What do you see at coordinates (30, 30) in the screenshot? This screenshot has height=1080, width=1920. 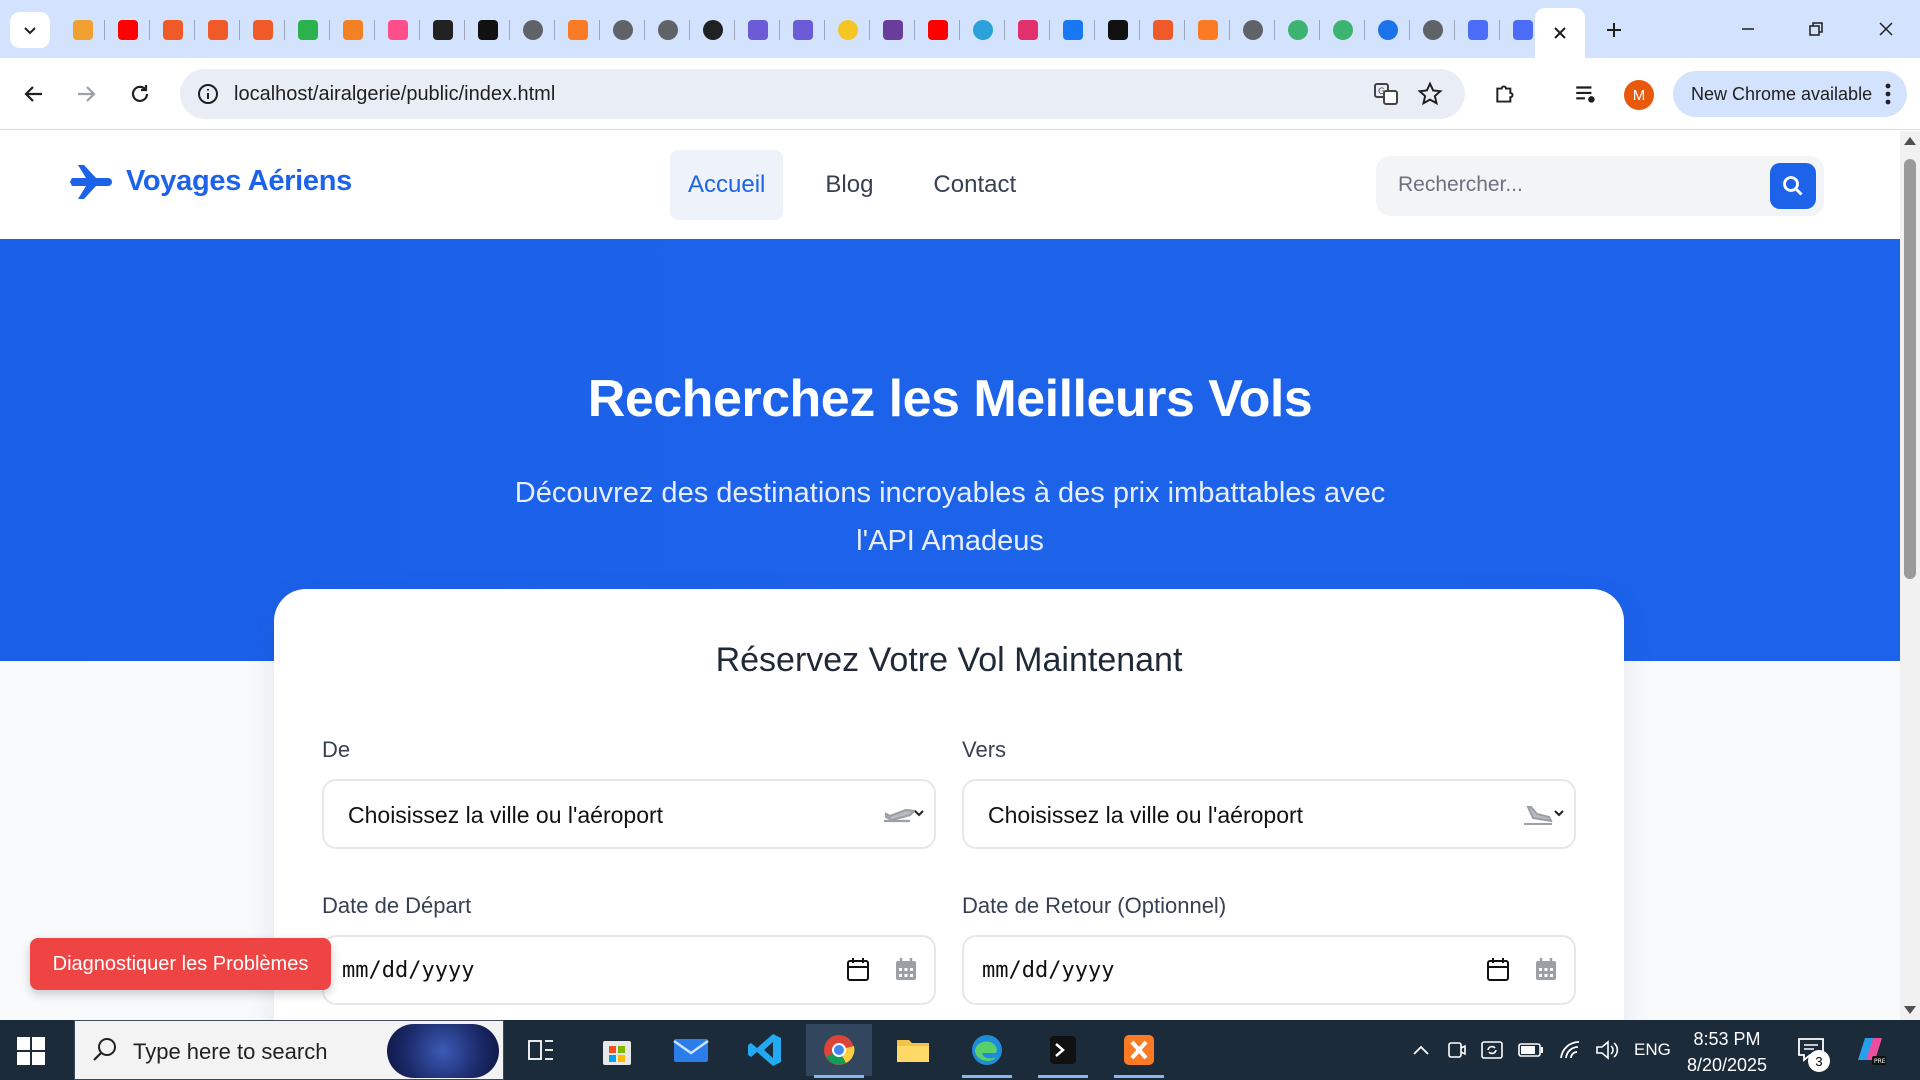 I see `tab-search-button` at bounding box center [30, 30].